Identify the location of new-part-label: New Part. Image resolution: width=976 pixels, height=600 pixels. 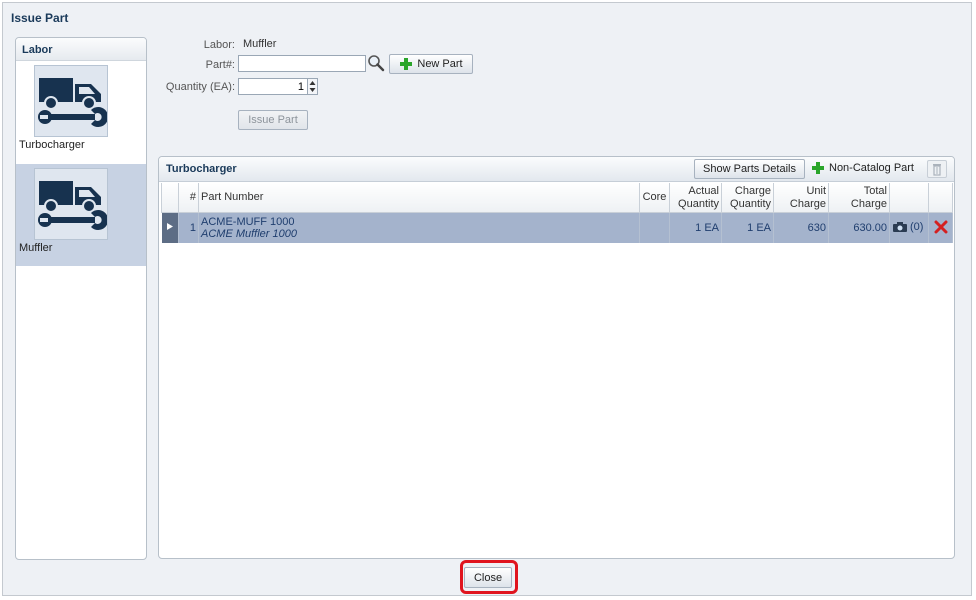
(440, 64).